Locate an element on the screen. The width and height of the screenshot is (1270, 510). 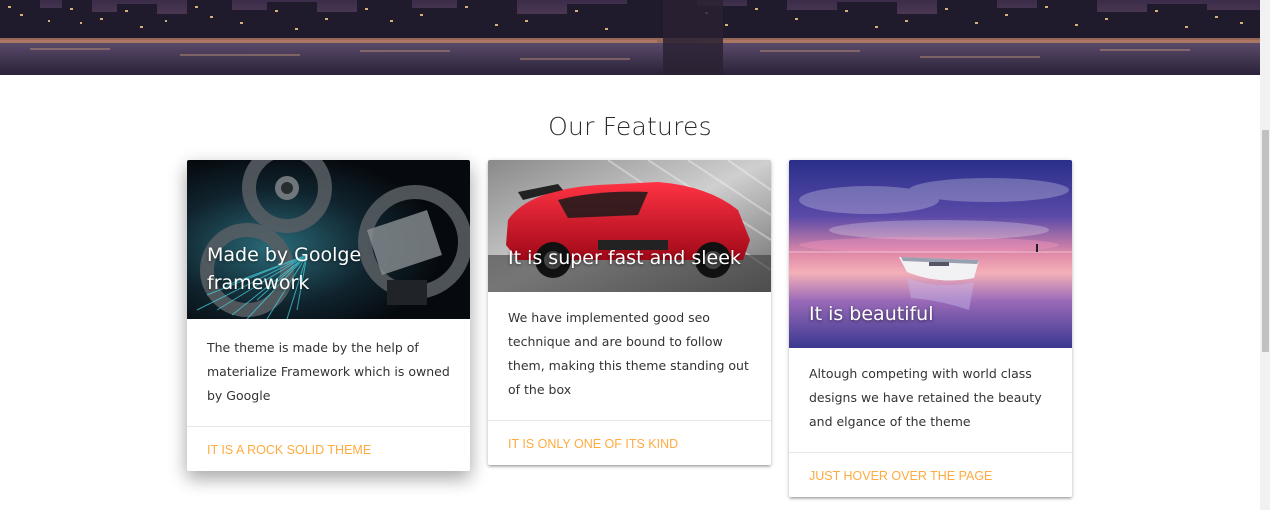
card-image-gears: Made by Goolge framework is located at coordinates (328, 239).